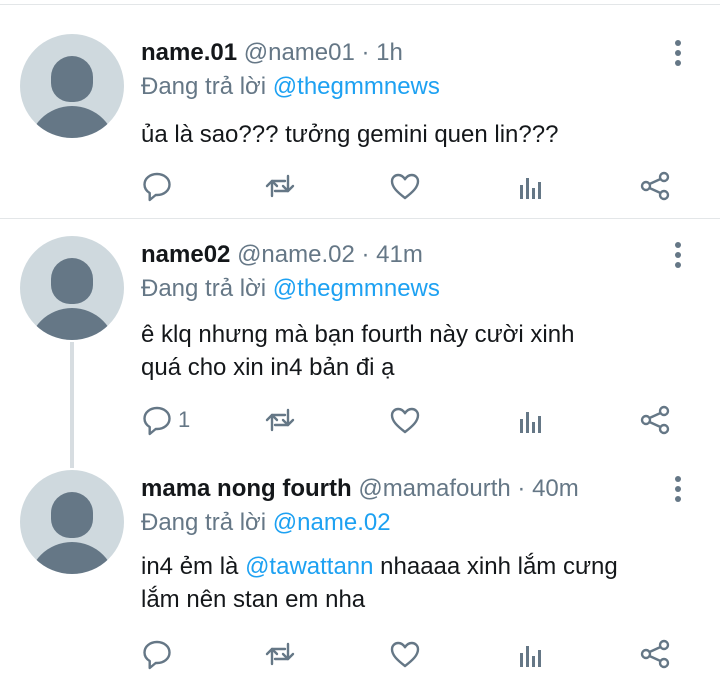 This screenshot has width=720, height=687. I want to click on tweet-text-line: lắm nên stan em nha, so click(253, 599).